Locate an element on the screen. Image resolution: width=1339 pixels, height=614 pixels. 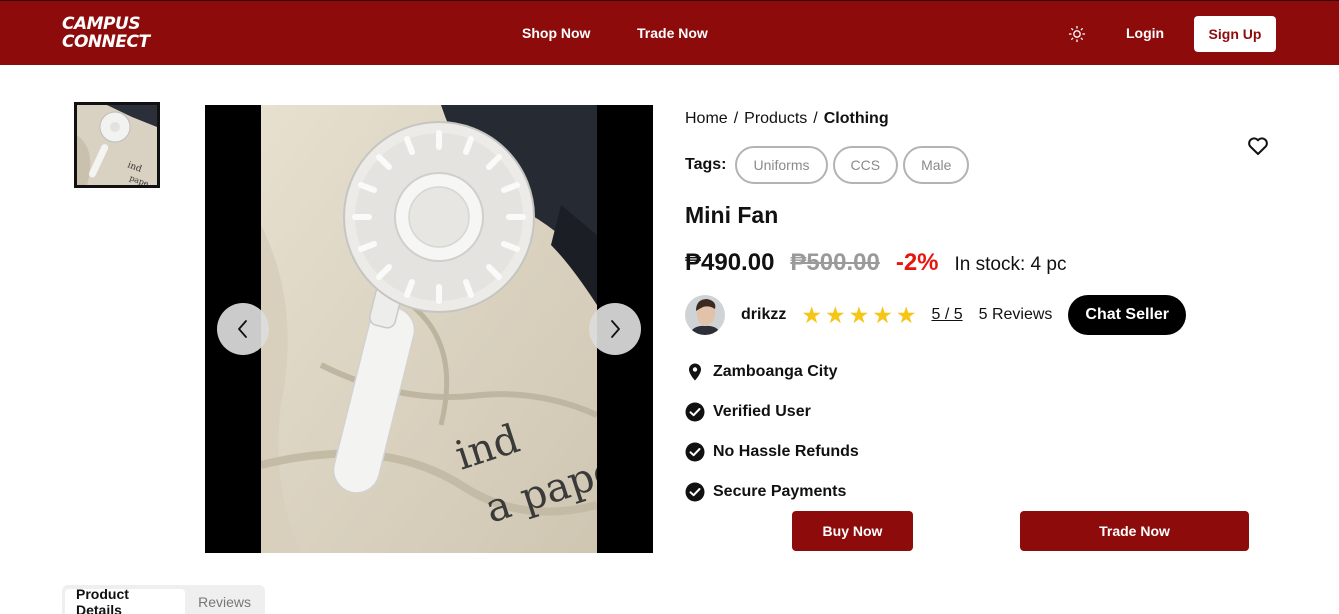
product-thumbnail: ind pape is located at coordinates (117, 145).